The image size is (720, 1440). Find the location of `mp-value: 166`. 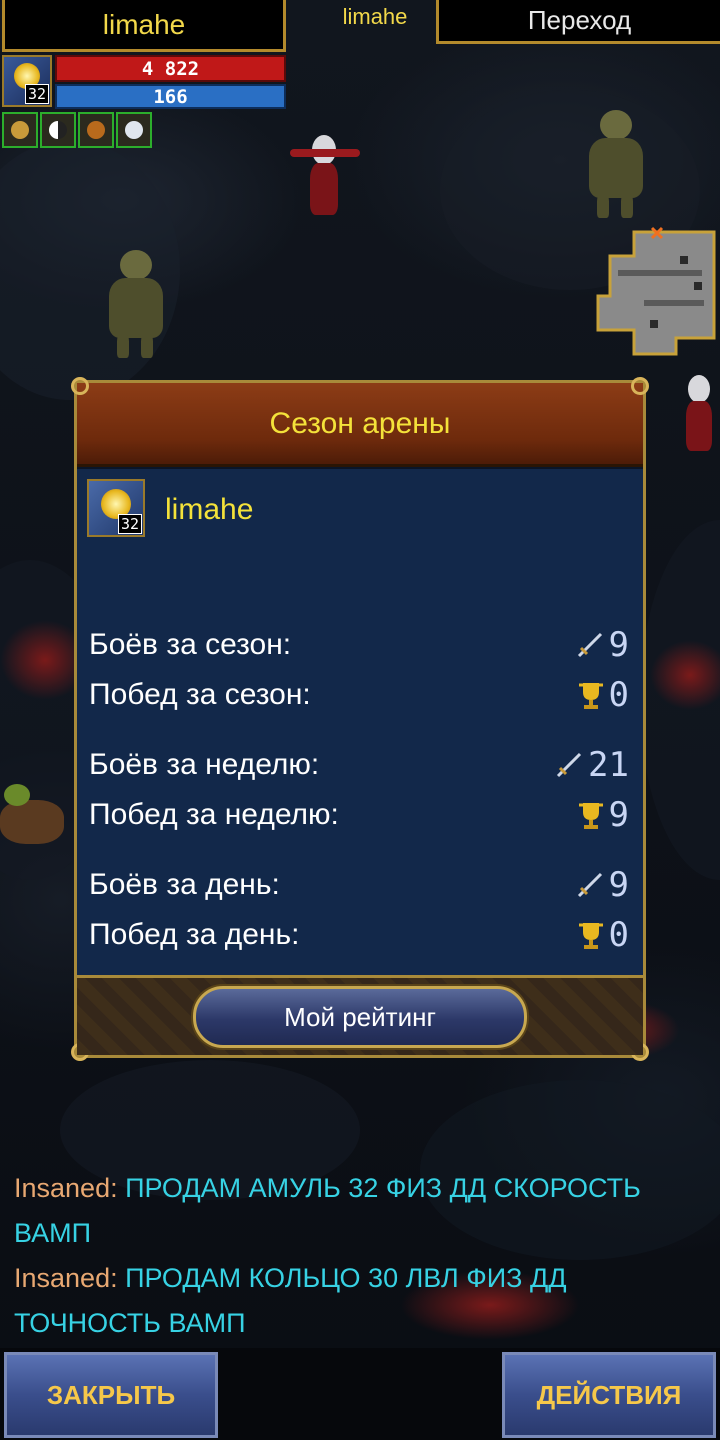

mp-value: 166 is located at coordinates (170, 96).